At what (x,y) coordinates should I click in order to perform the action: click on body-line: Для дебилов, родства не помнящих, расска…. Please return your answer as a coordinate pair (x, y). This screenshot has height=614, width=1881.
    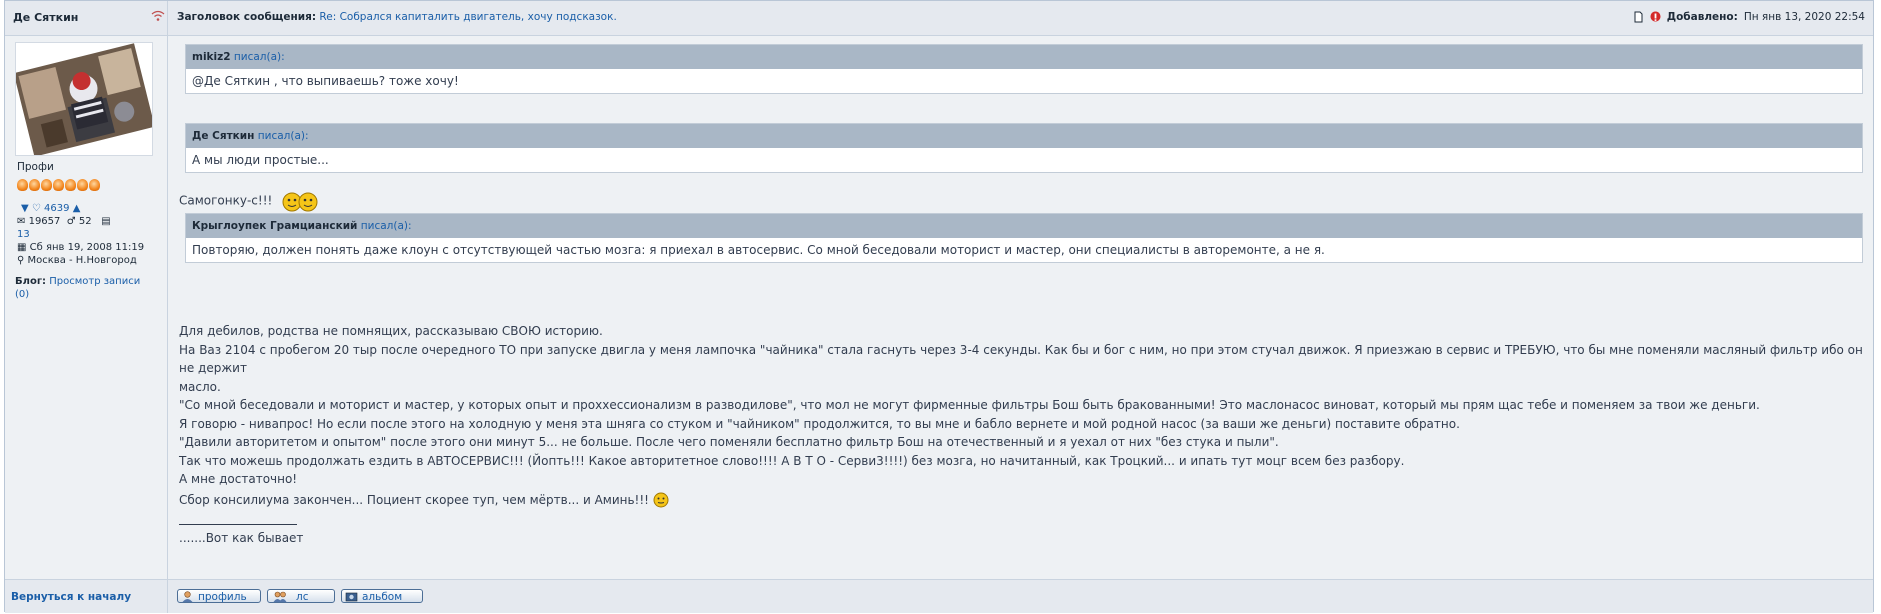
    Looking at the image, I should click on (391, 331).